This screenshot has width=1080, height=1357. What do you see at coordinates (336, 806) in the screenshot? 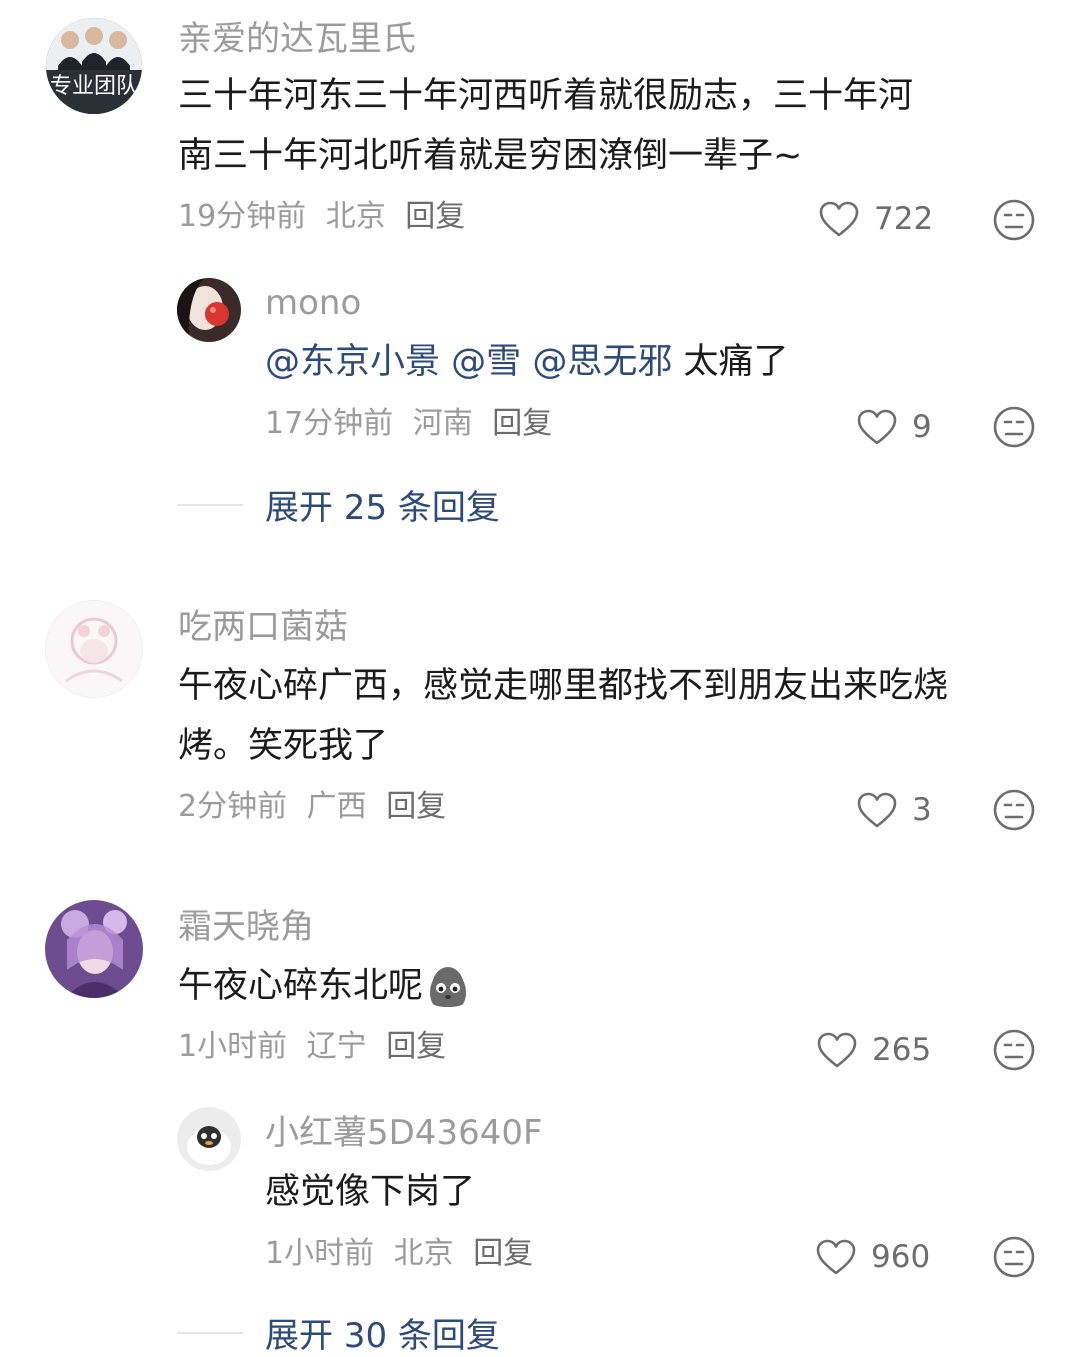
I see `comment-location: 广西` at bounding box center [336, 806].